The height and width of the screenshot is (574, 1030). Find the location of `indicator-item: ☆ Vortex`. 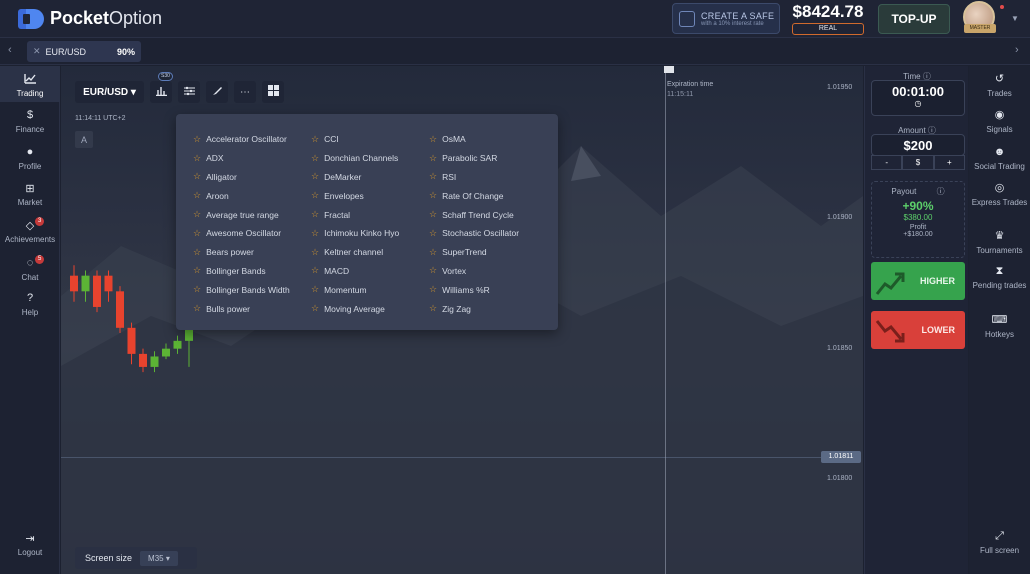

indicator-item: ☆ Vortex is located at coordinates (474, 271).